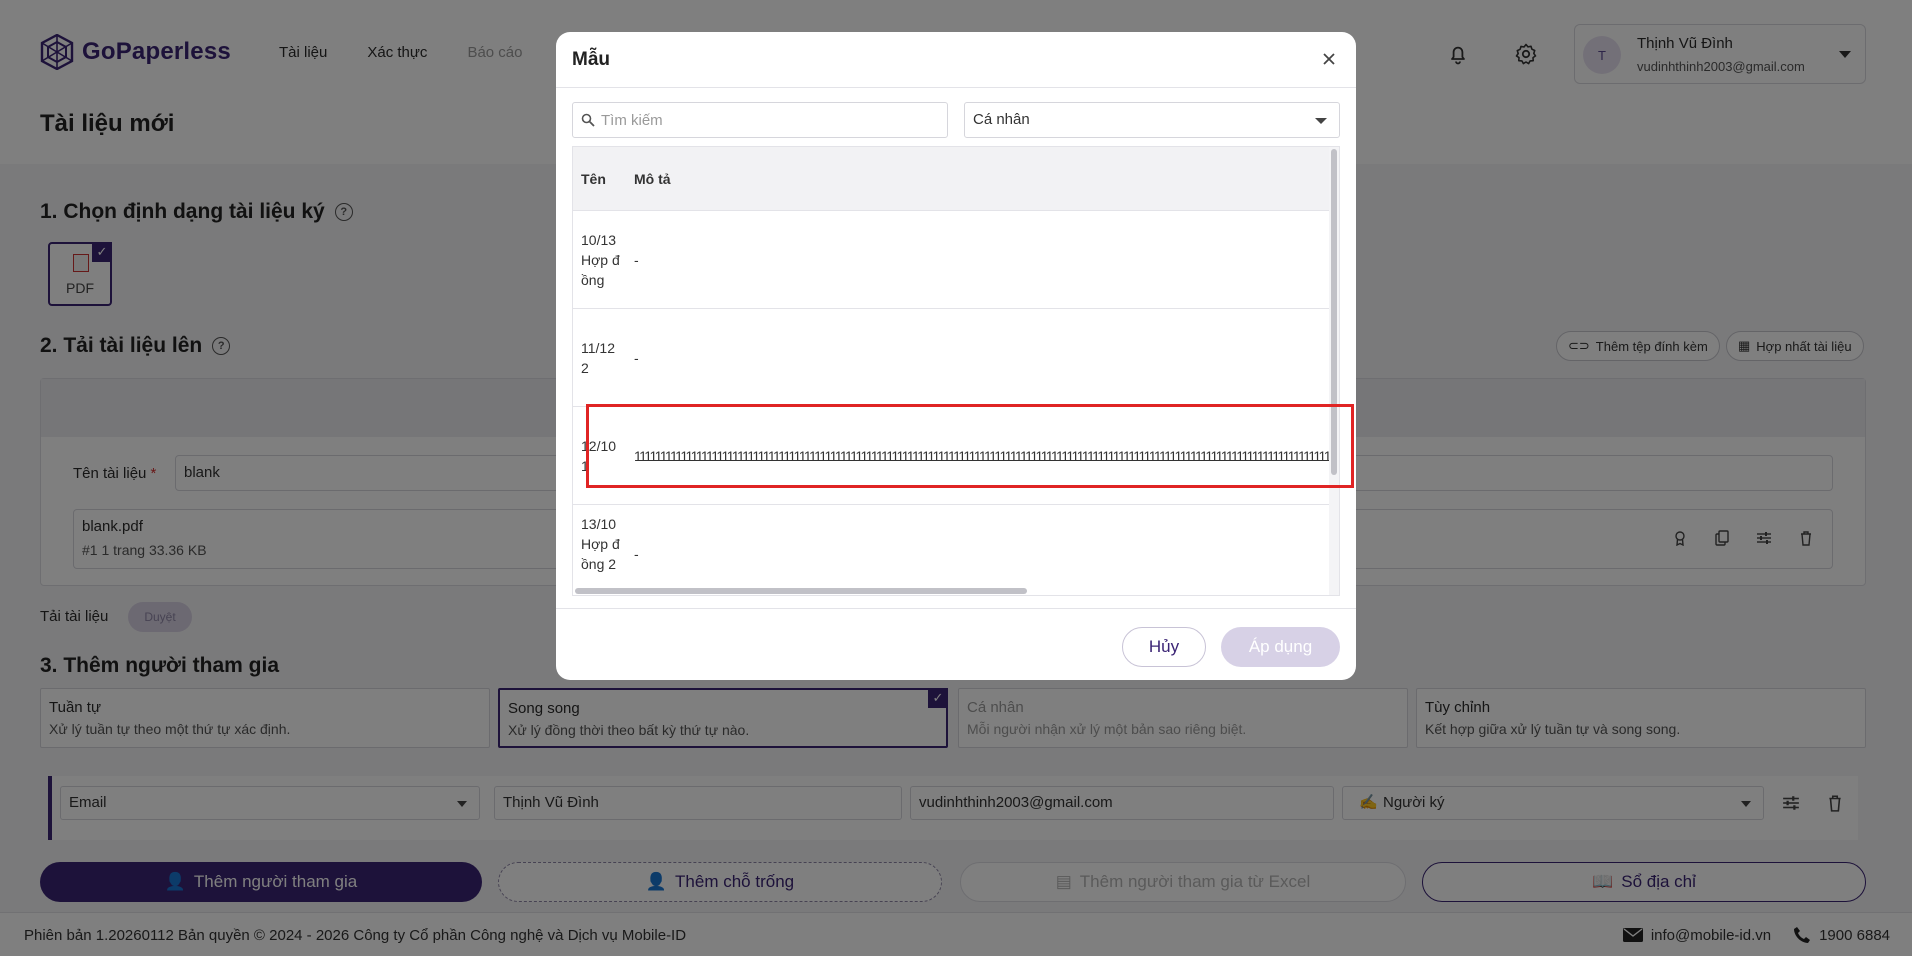  I want to click on scope-select: Cá nhân, so click(1152, 120).